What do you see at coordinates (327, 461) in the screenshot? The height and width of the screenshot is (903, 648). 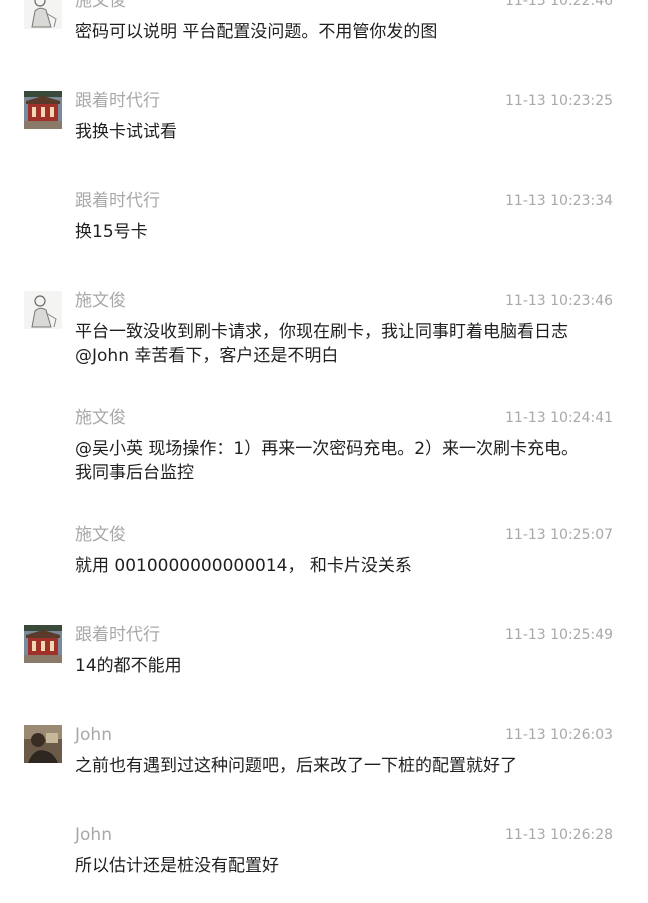 I see `message-text: @吴小英 现场操作：1）再来一次密码充电。2）来一次刷卡充电。我同事后台监控` at bounding box center [327, 461].